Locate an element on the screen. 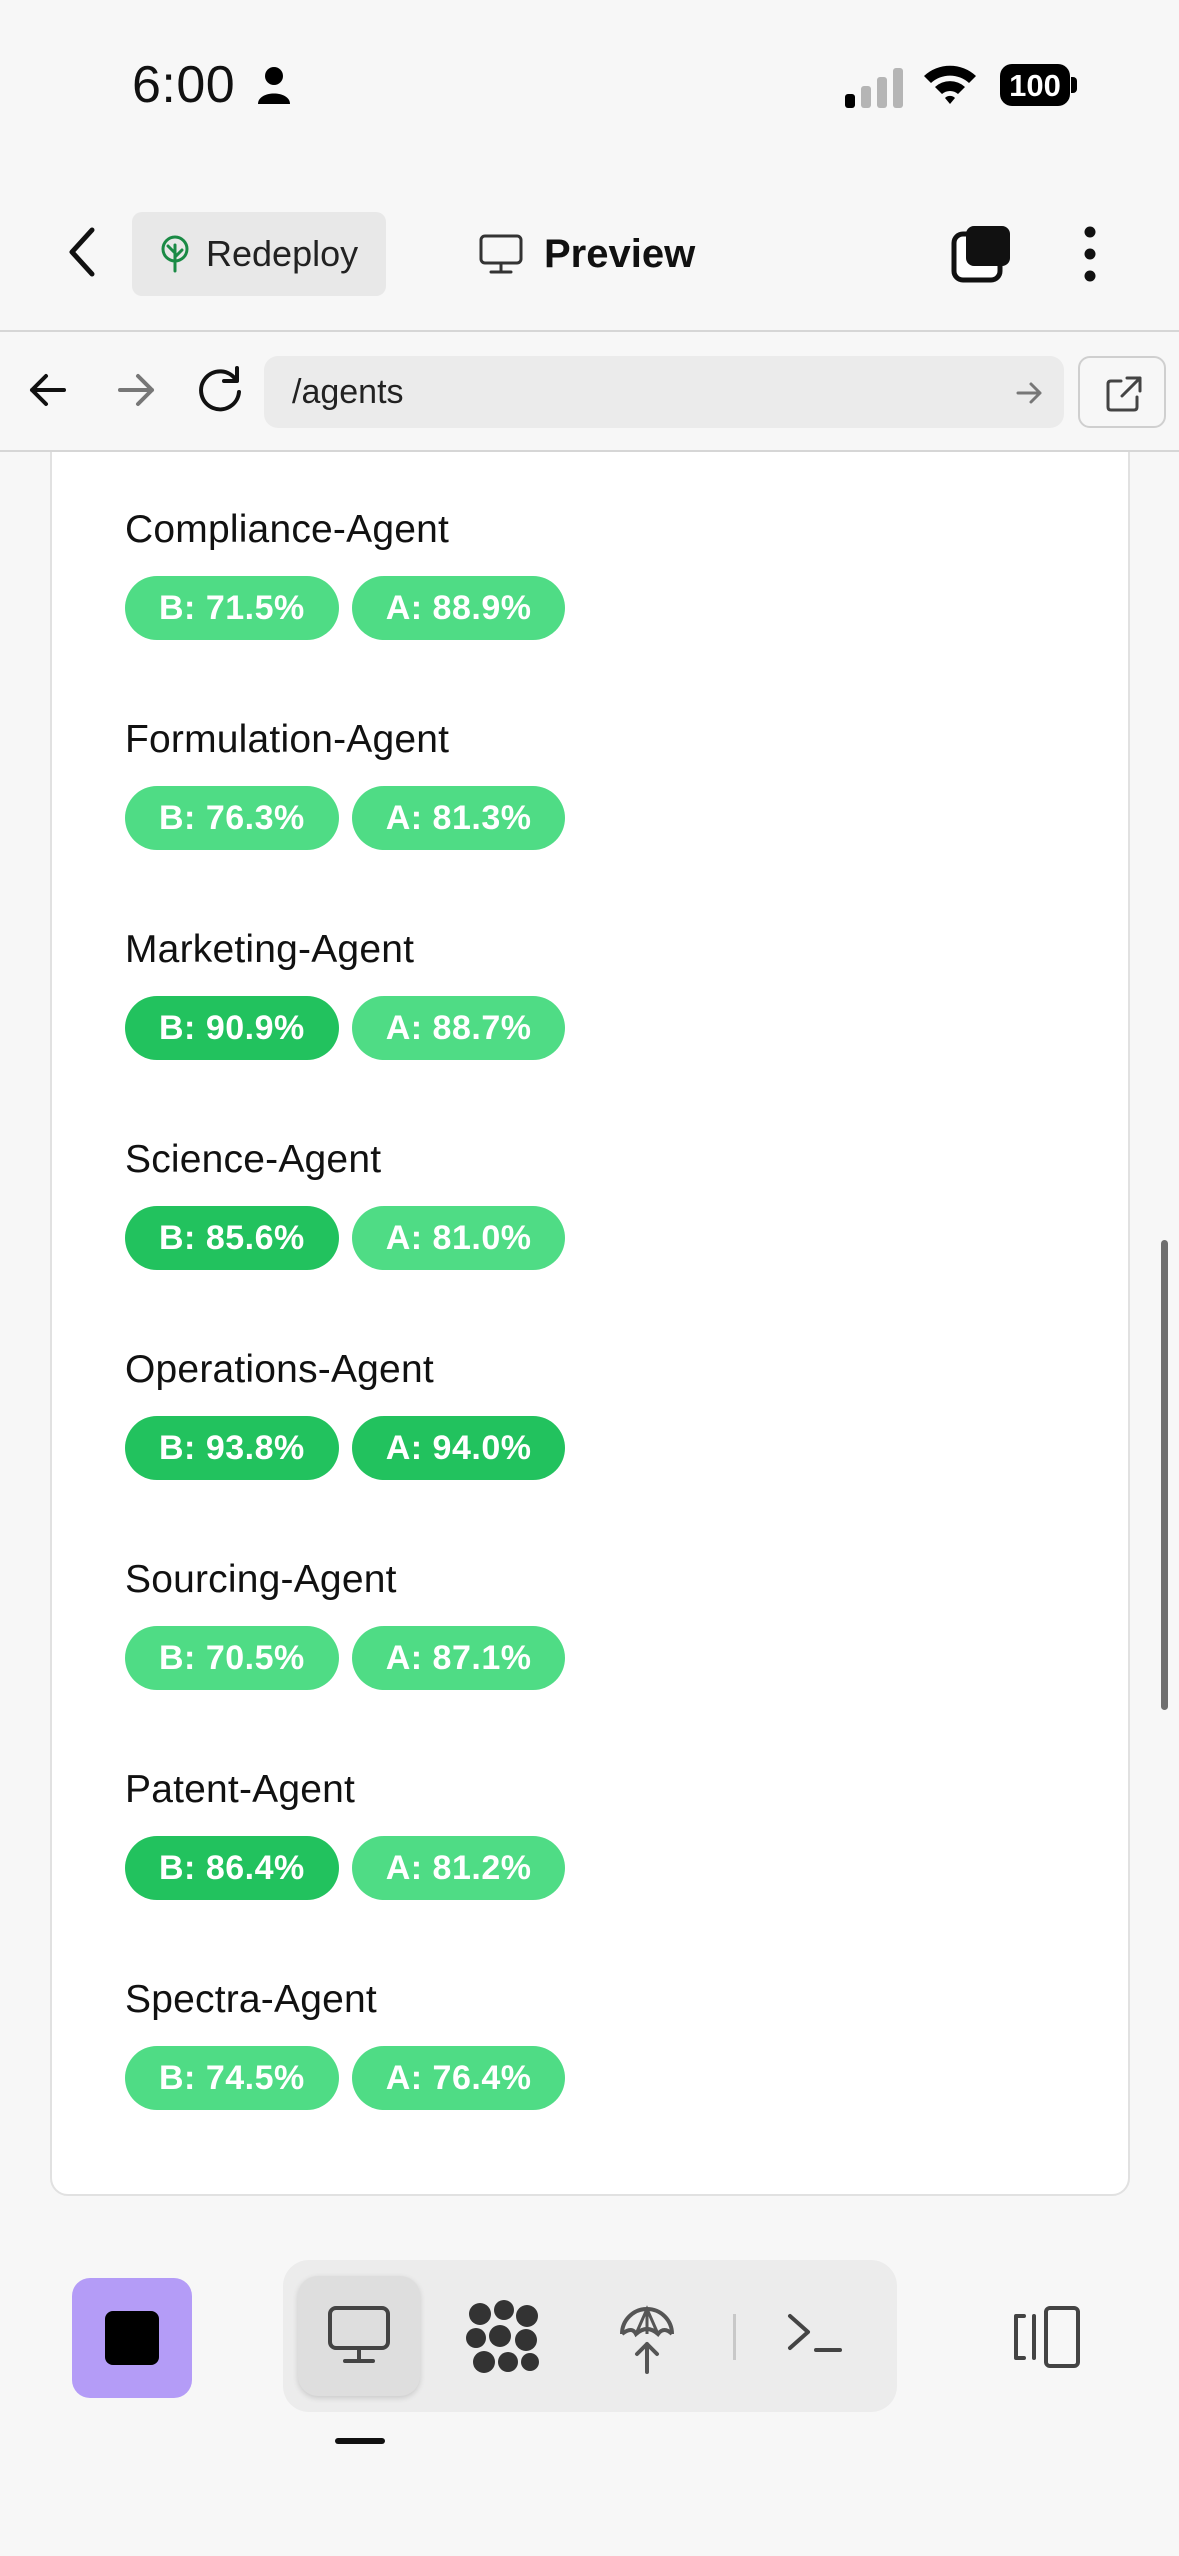  active-indicator is located at coordinates (360, 2441).